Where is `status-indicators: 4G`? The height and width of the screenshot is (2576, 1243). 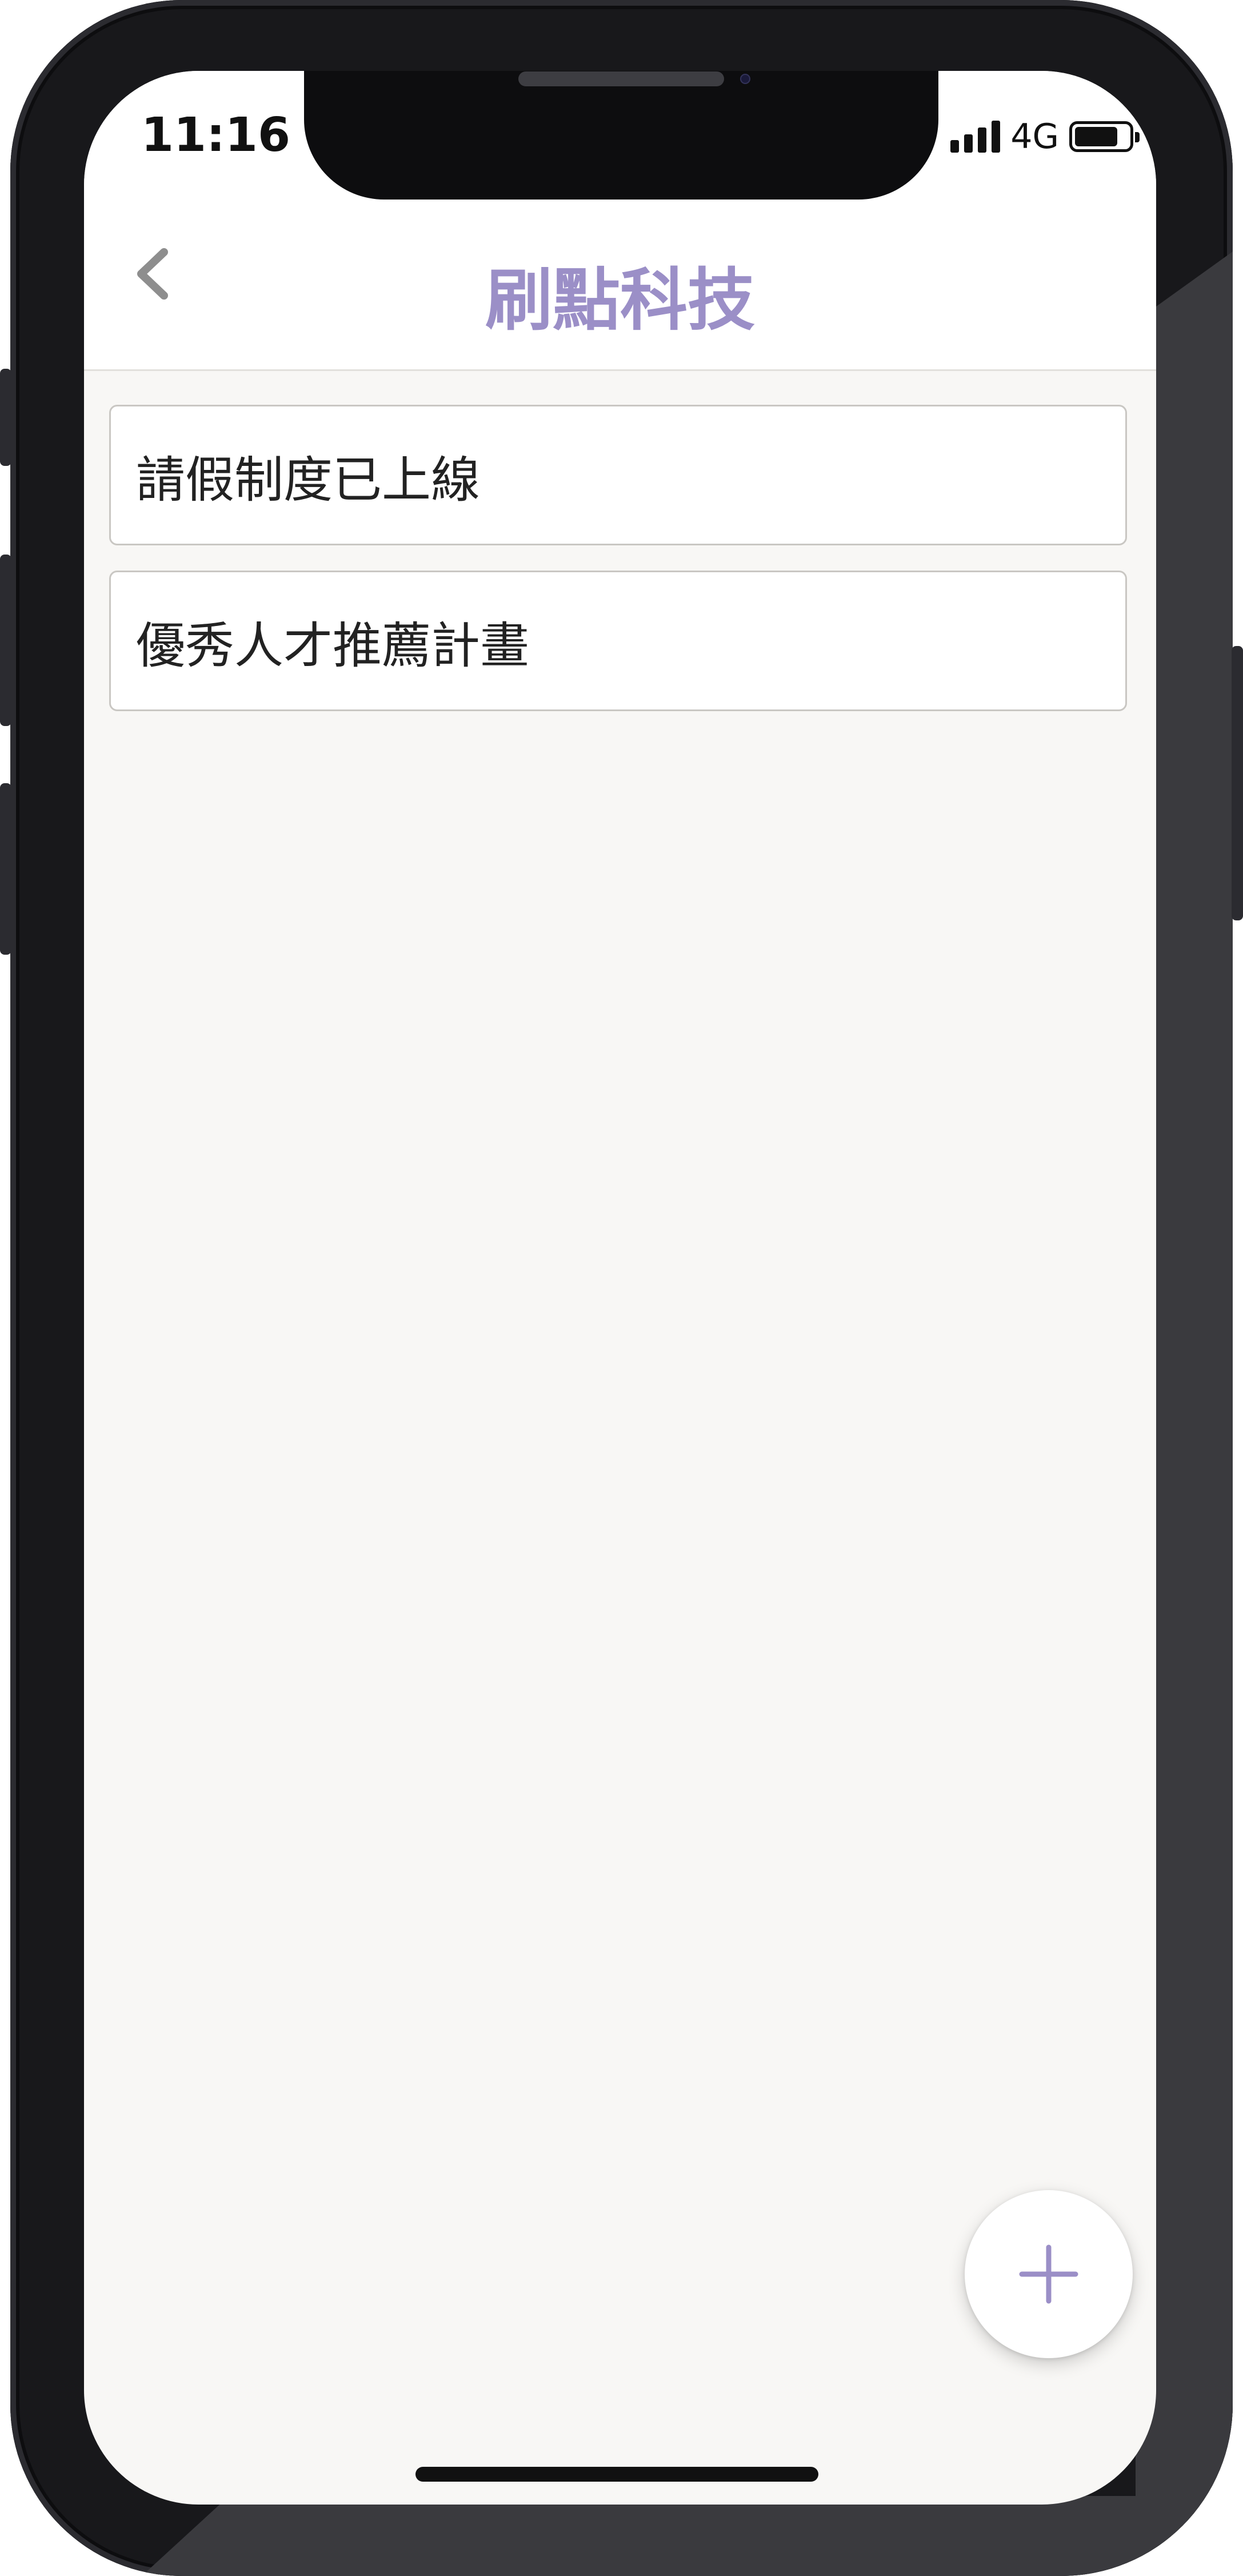 status-indicators: 4G is located at coordinates (1045, 137).